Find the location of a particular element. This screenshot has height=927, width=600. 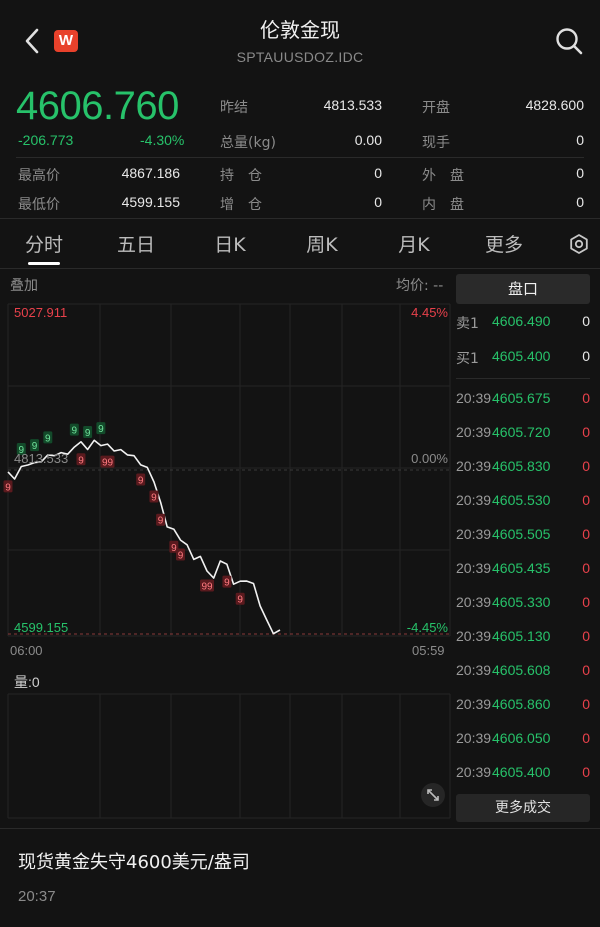

low-label: 最低价 is located at coordinates (39, 205).